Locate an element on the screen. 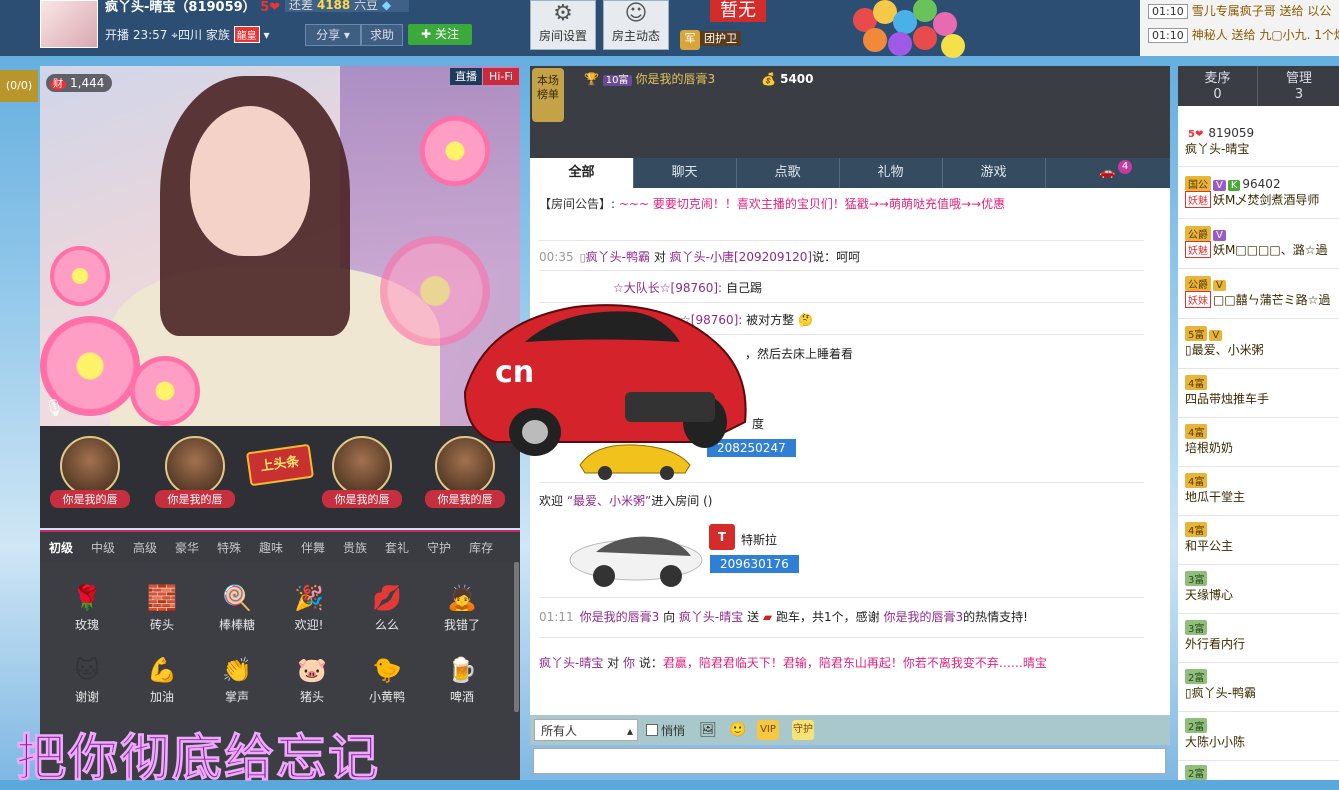 The width and height of the screenshot is (1339, 790). gift-tab: 库存 is located at coordinates (481, 548).